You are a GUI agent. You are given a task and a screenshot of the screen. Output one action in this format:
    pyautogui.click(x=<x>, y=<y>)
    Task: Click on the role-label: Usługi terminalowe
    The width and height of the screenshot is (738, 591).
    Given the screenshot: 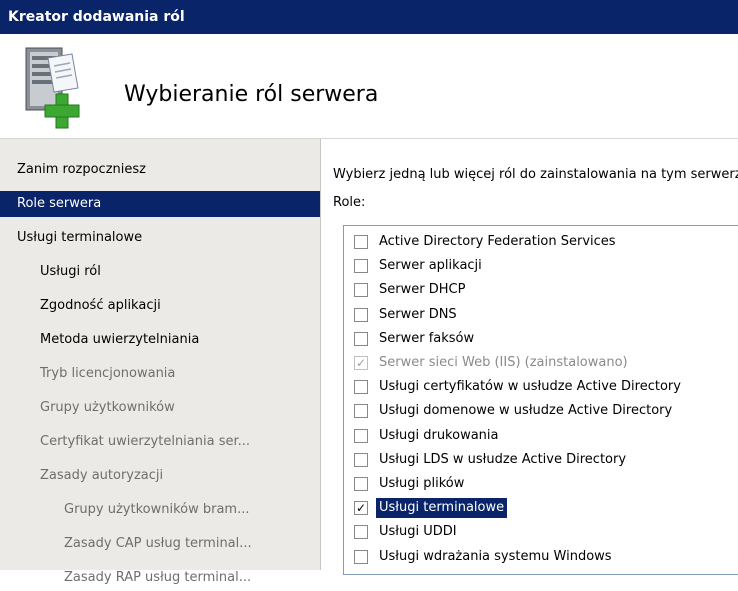 What is the action you would take?
    pyautogui.click(x=442, y=508)
    